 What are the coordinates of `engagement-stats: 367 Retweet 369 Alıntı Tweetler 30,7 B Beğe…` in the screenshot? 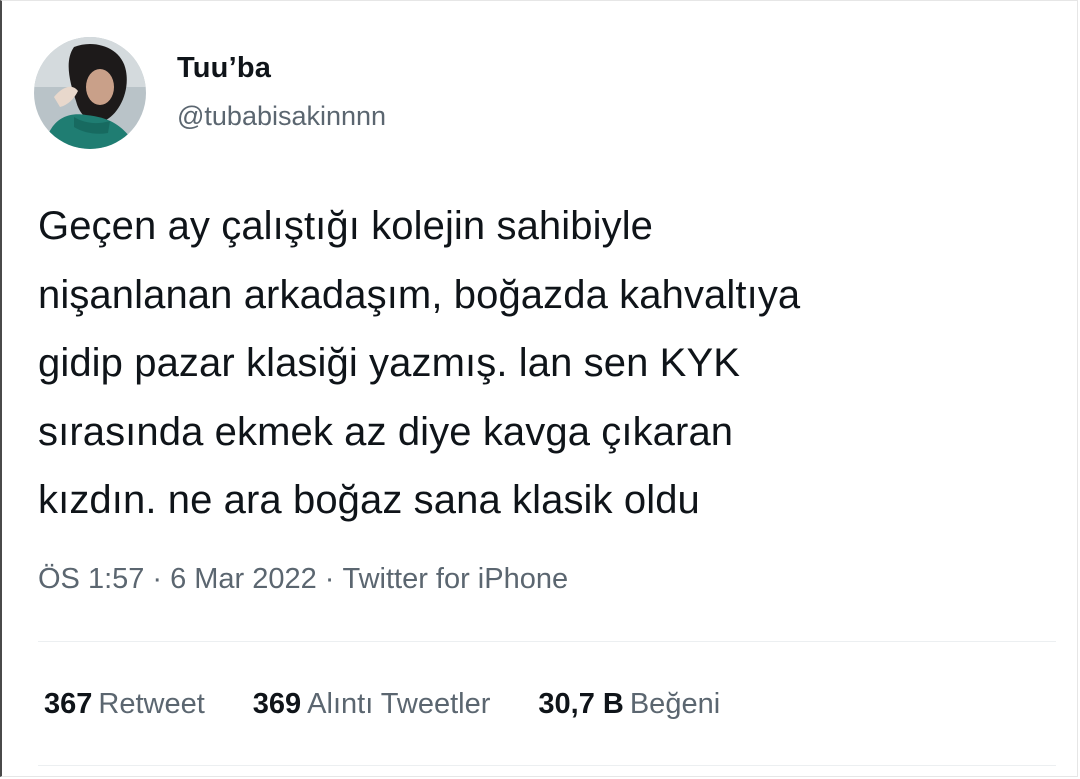 It's located at (382, 704).